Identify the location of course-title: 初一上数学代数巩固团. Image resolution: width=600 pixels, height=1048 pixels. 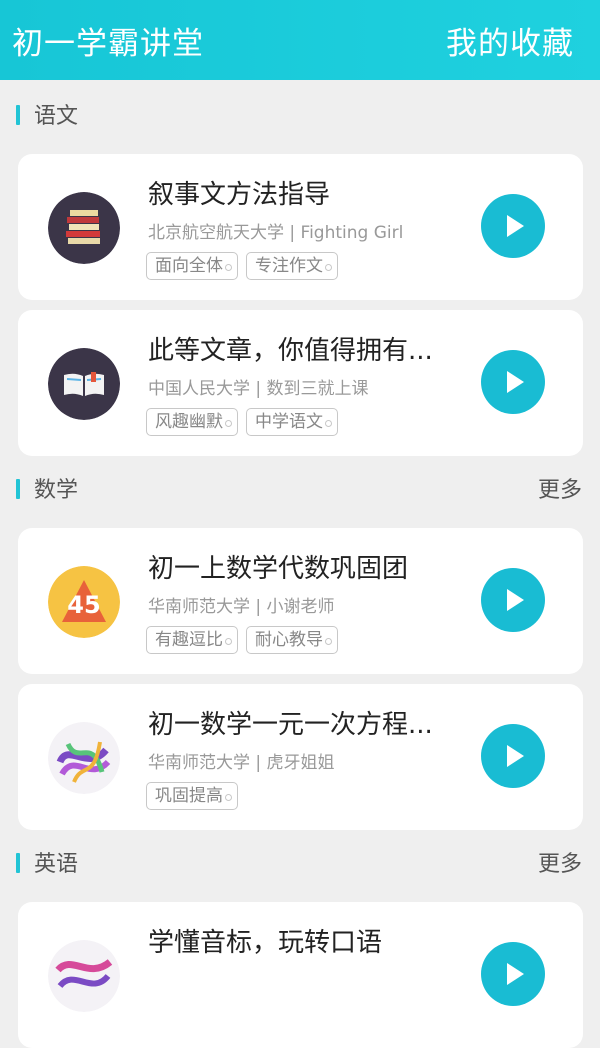
(278, 569).